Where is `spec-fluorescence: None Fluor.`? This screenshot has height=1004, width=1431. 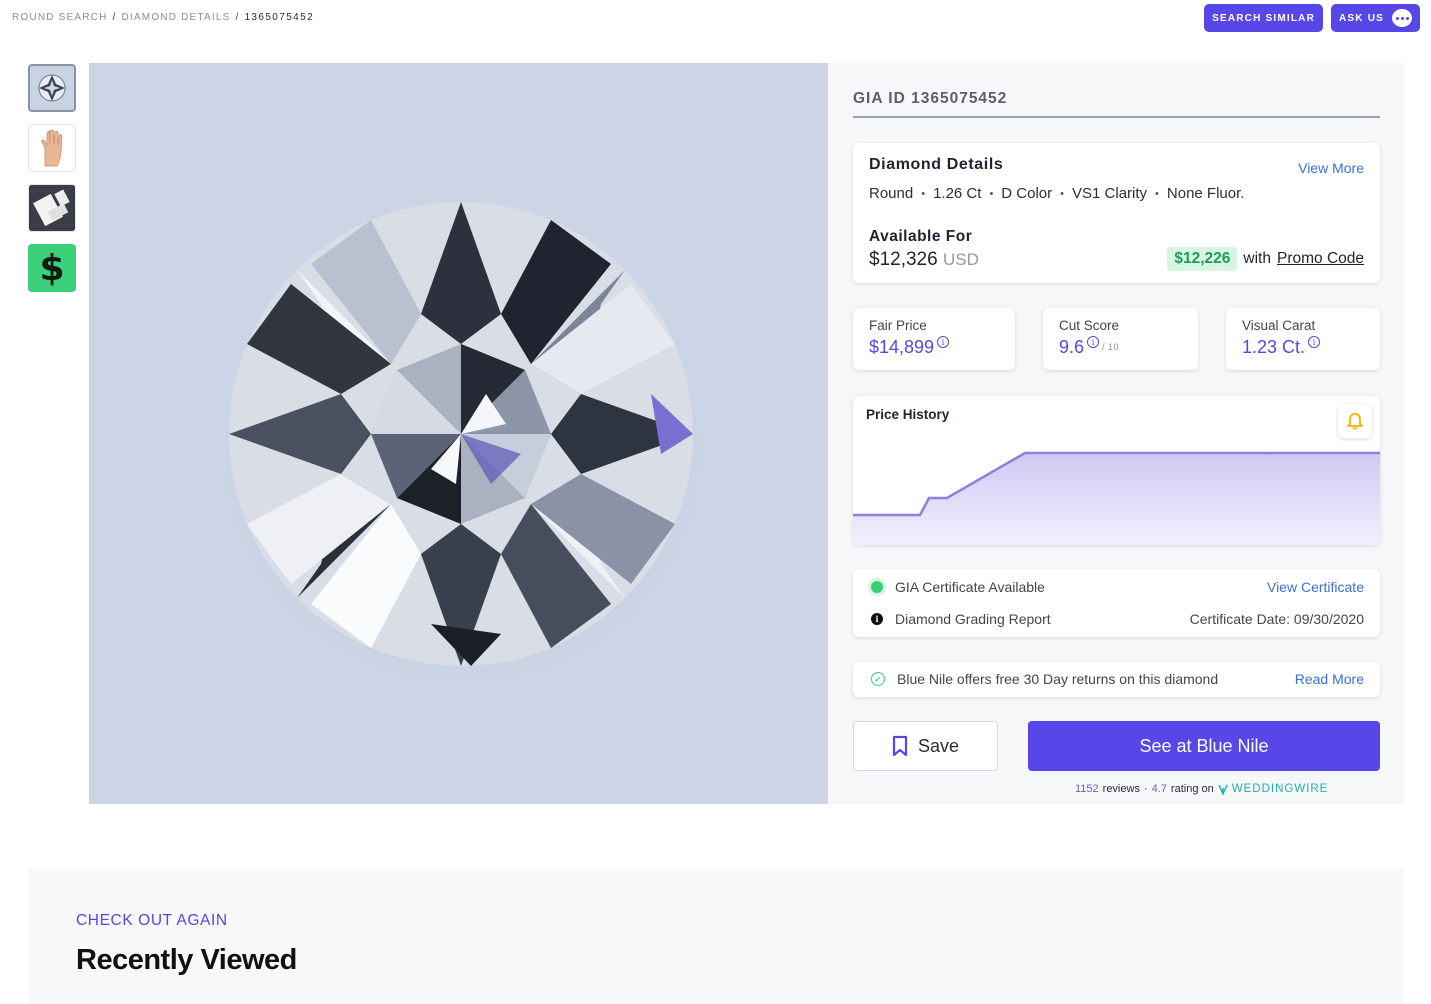 spec-fluorescence: None Fluor. is located at coordinates (1205, 193).